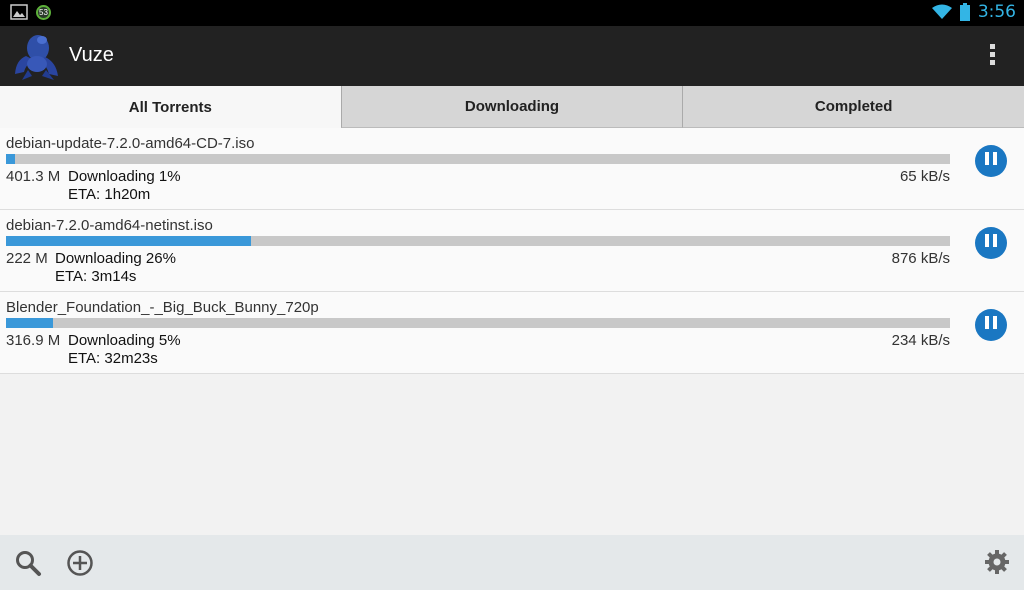  What do you see at coordinates (170, 107) in the screenshot?
I see `tab-all-torrents: All Torrents` at bounding box center [170, 107].